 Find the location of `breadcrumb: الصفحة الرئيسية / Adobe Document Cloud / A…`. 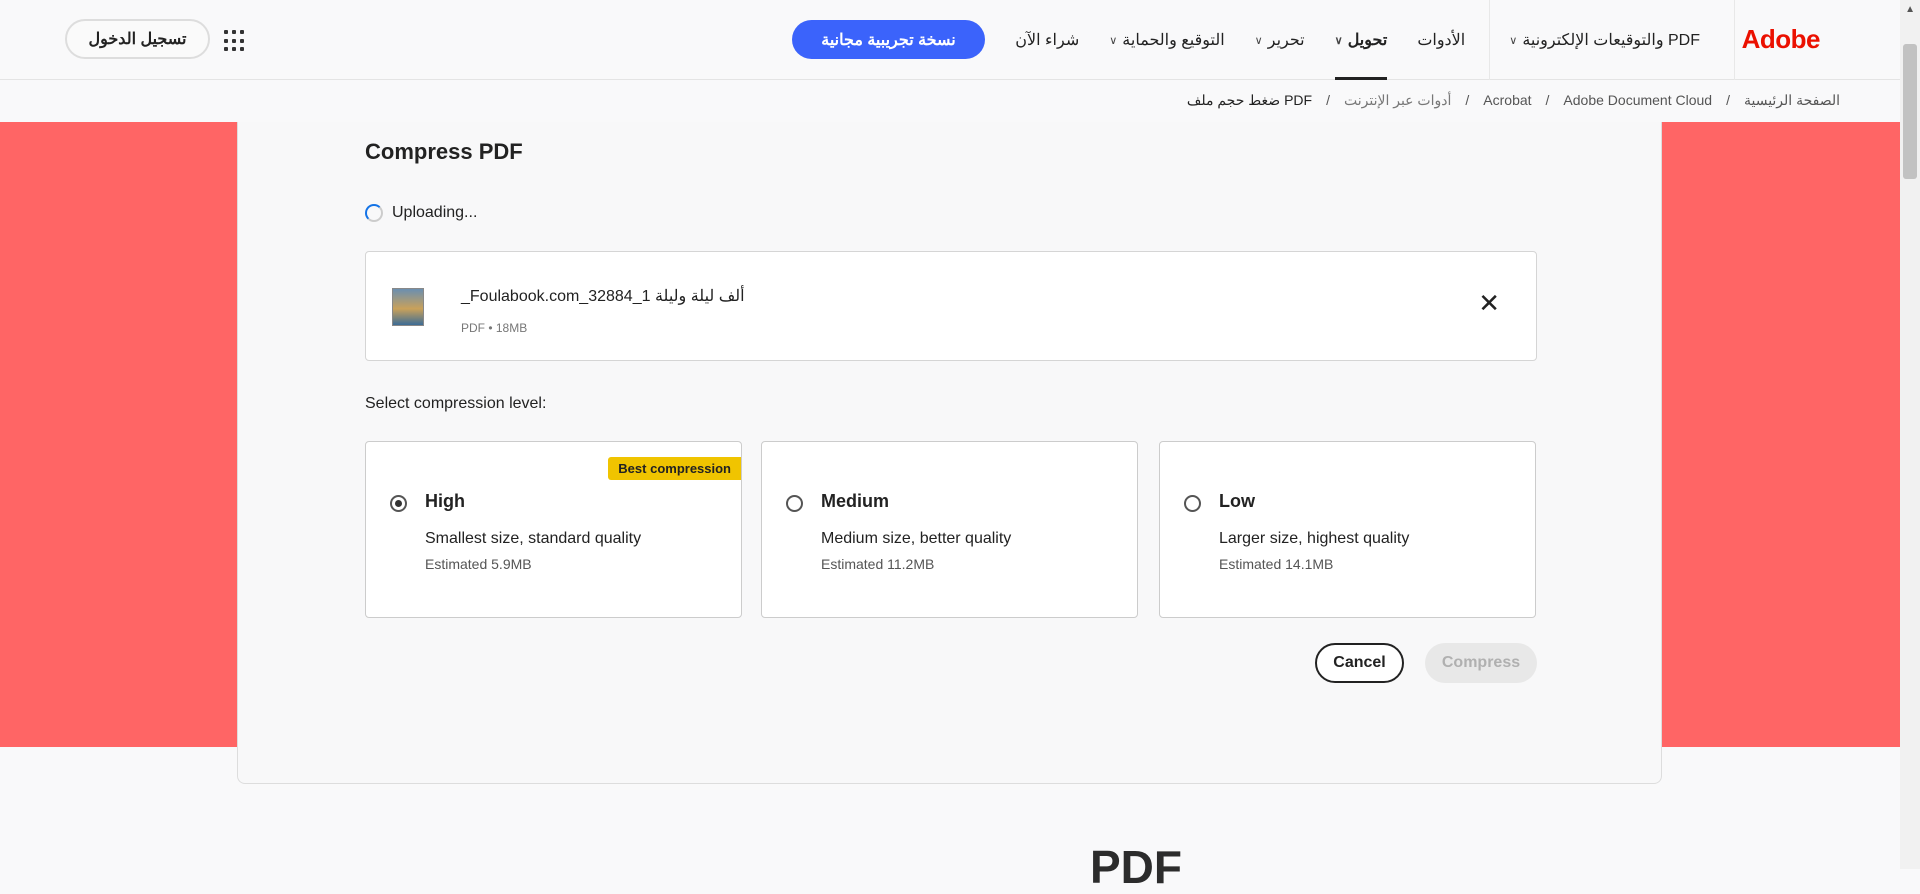

breadcrumb: الصفحة الرئيسية / Adobe Document Cloud / A… is located at coordinates (1513, 100).